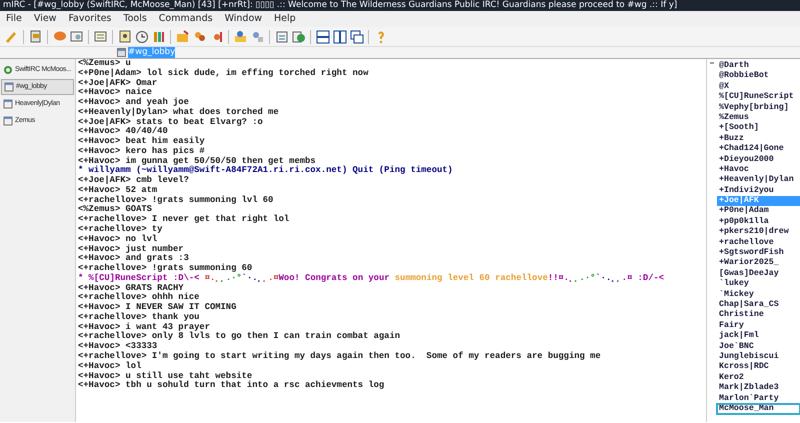 The image size is (800, 423). Describe the element at coordinates (758, 66) in the screenshot. I see `nick-item: @Darth` at that location.